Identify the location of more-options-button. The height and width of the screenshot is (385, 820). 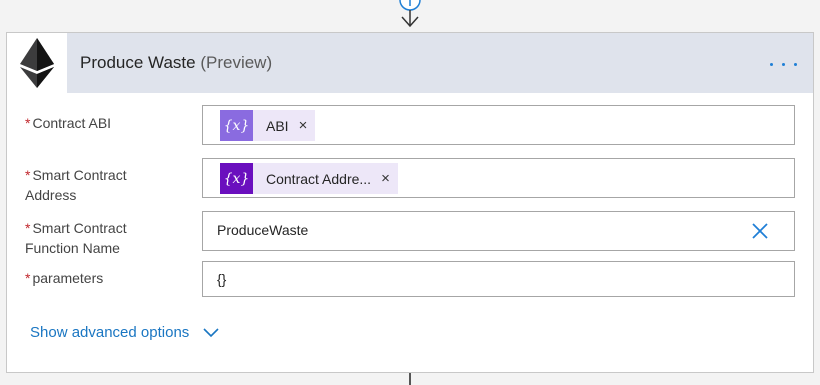
(783, 64).